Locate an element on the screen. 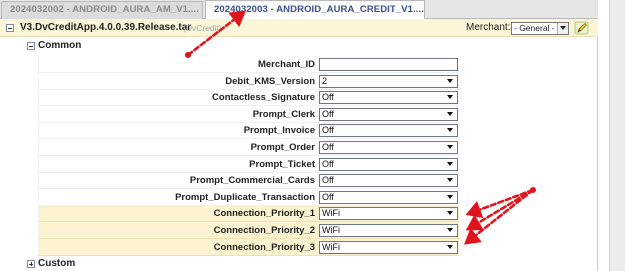  setting-row: Contactless_Signature Off is located at coordinates (248, 98).